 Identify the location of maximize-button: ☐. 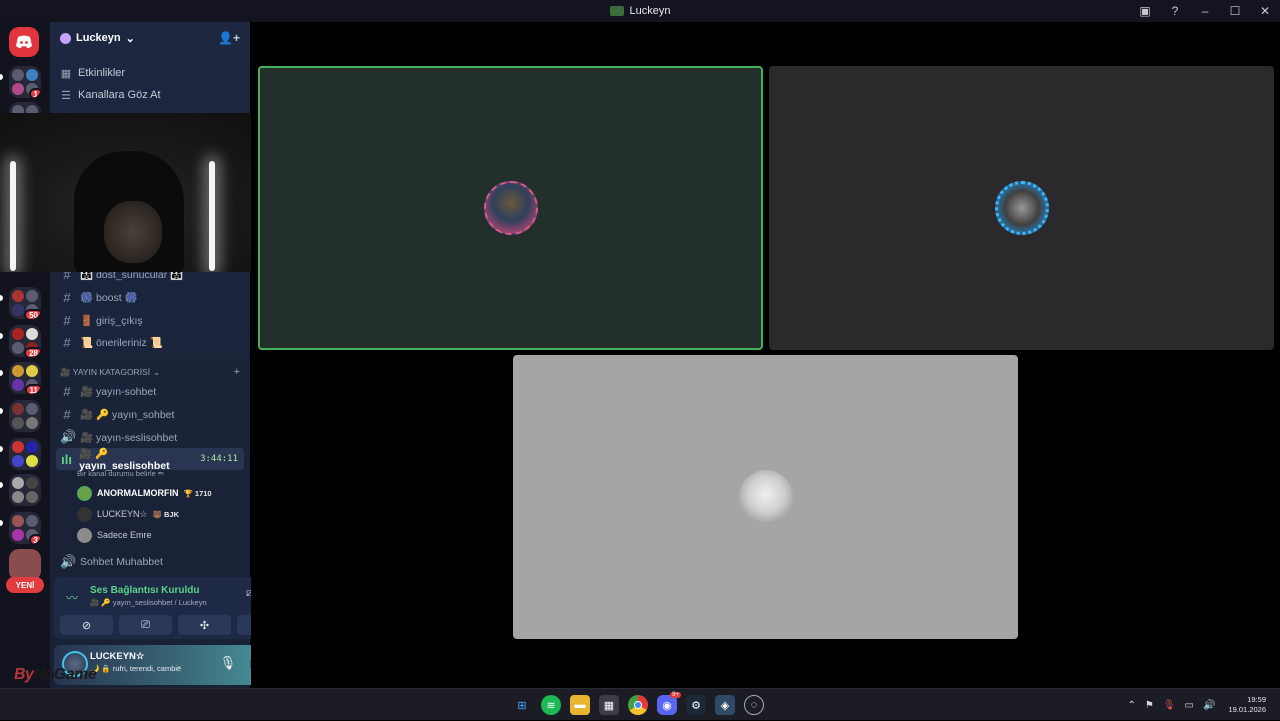
(1235, 11).